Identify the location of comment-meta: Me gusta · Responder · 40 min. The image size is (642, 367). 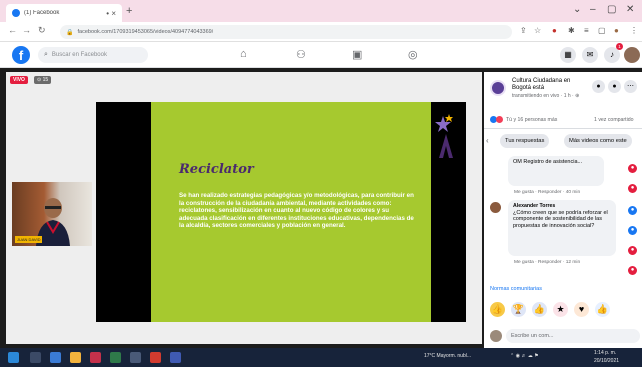
(547, 192).